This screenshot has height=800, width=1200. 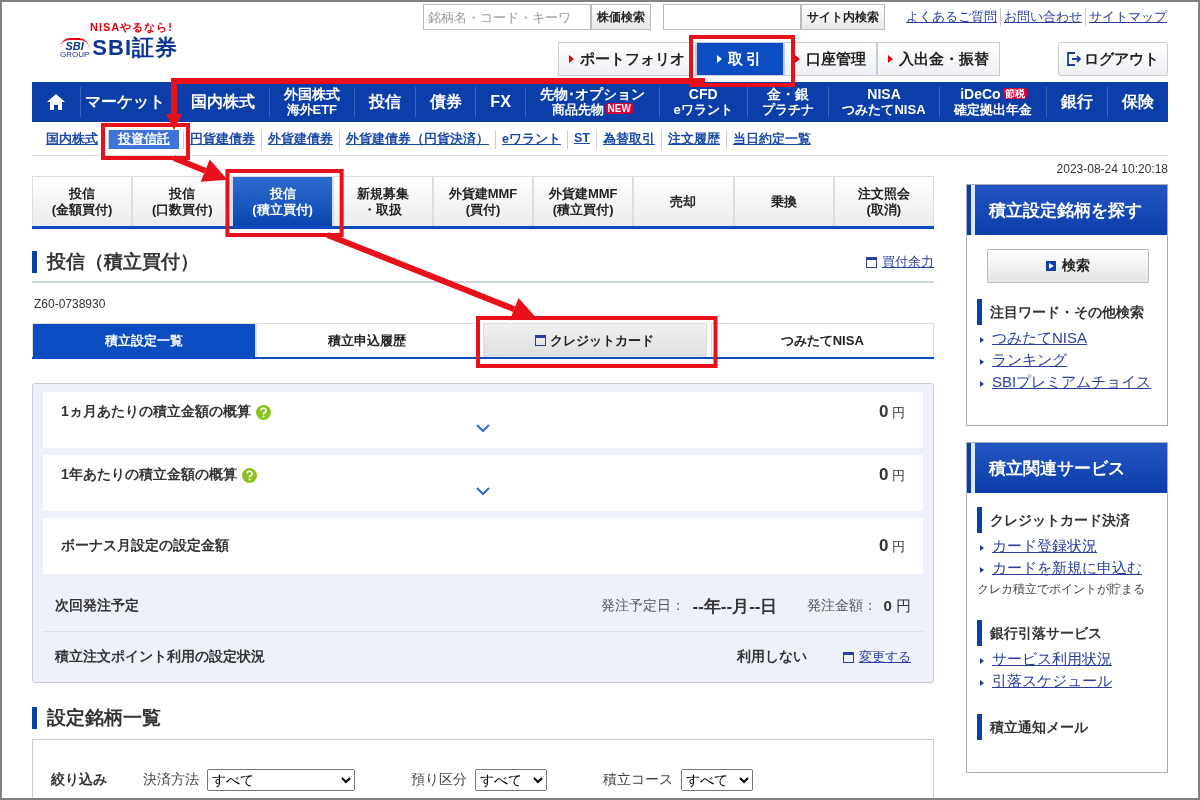 What do you see at coordinates (830, 59) in the screenshot?
I see `top-menu-button: 口座管理` at bounding box center [830, 59].